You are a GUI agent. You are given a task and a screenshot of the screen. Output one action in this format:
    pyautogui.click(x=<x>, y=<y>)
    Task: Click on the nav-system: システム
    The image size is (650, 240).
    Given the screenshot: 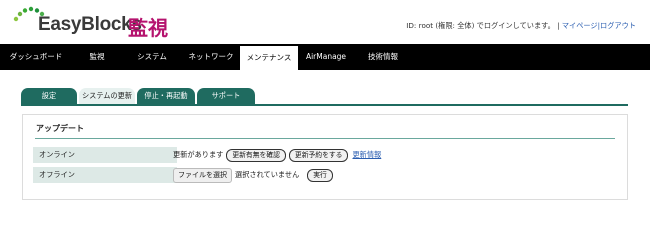 What is the action you would take?
    pyautogui.click(x=152, y=57)
    